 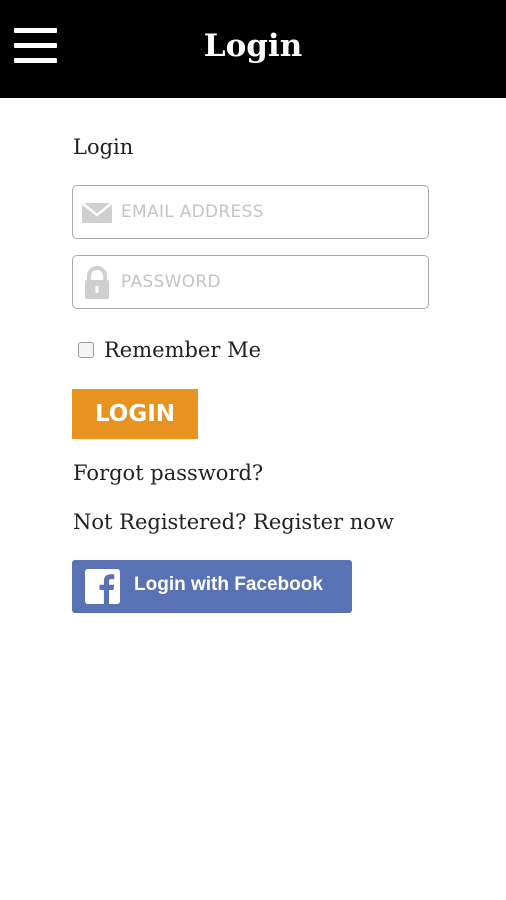 I want to click on email-field, so click(x=250, y=212).